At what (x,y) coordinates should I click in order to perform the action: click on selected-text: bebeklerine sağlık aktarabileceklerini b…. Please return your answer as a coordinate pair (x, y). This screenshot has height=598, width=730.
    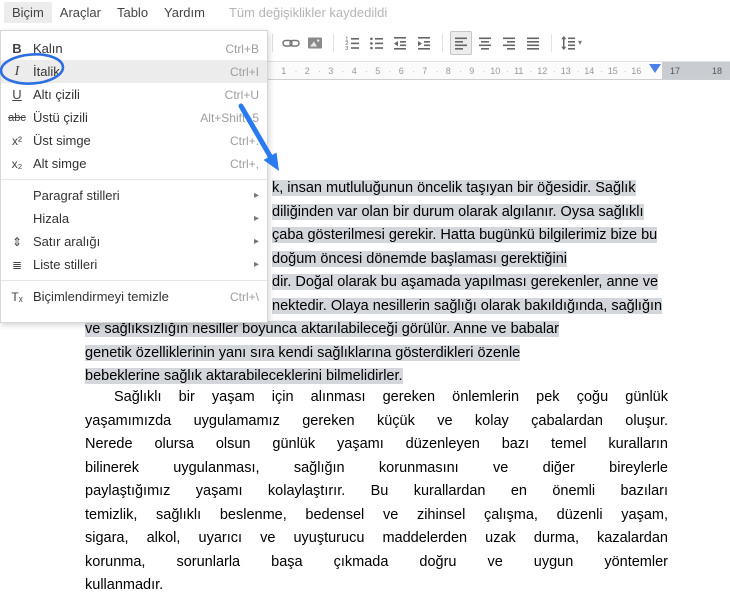
    Looking at the image, I should click on (244, 376).